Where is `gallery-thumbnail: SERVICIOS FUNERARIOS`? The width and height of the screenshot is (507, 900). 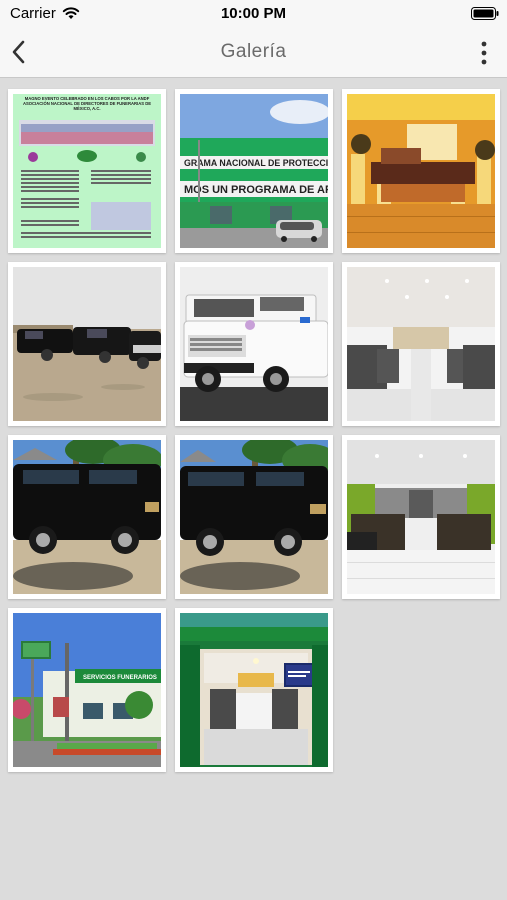
gallery-thumbnail: SERVICIOS FUNERARIOS is located at coordinates (87, 690).